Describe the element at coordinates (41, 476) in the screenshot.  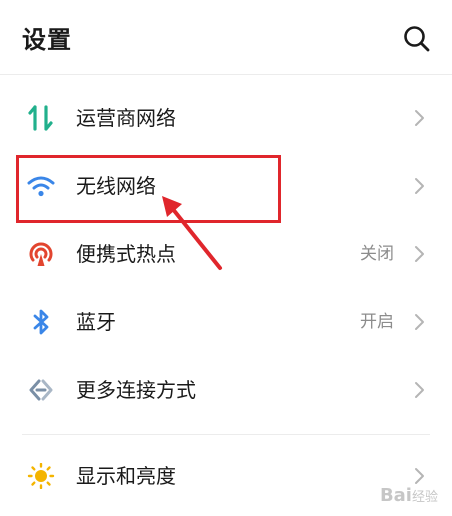
I see `brightness-icon` at that location.